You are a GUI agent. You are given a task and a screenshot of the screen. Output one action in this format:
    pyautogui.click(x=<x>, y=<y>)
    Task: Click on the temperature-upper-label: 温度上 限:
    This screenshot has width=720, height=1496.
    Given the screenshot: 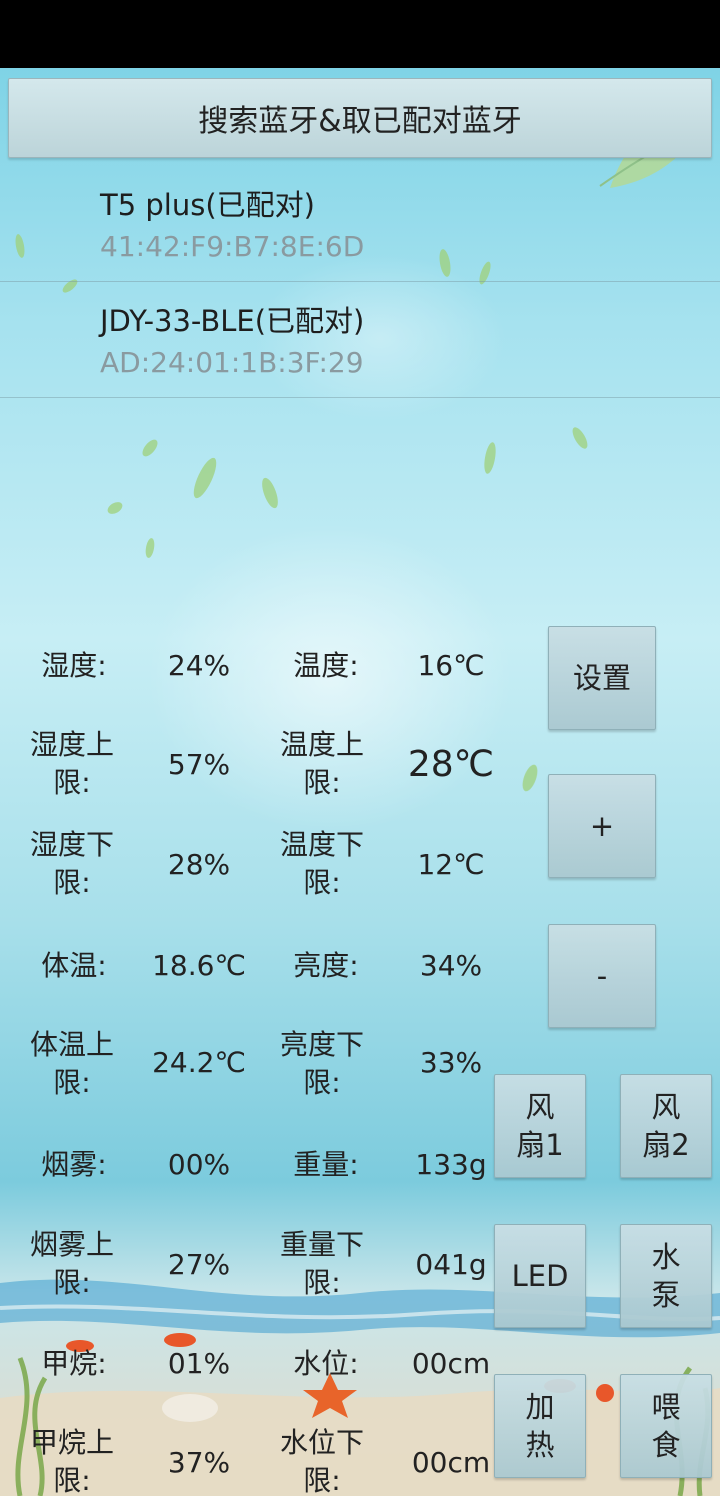 What is the action you would take?
    pyautogui.click(x=321, y=763)
    